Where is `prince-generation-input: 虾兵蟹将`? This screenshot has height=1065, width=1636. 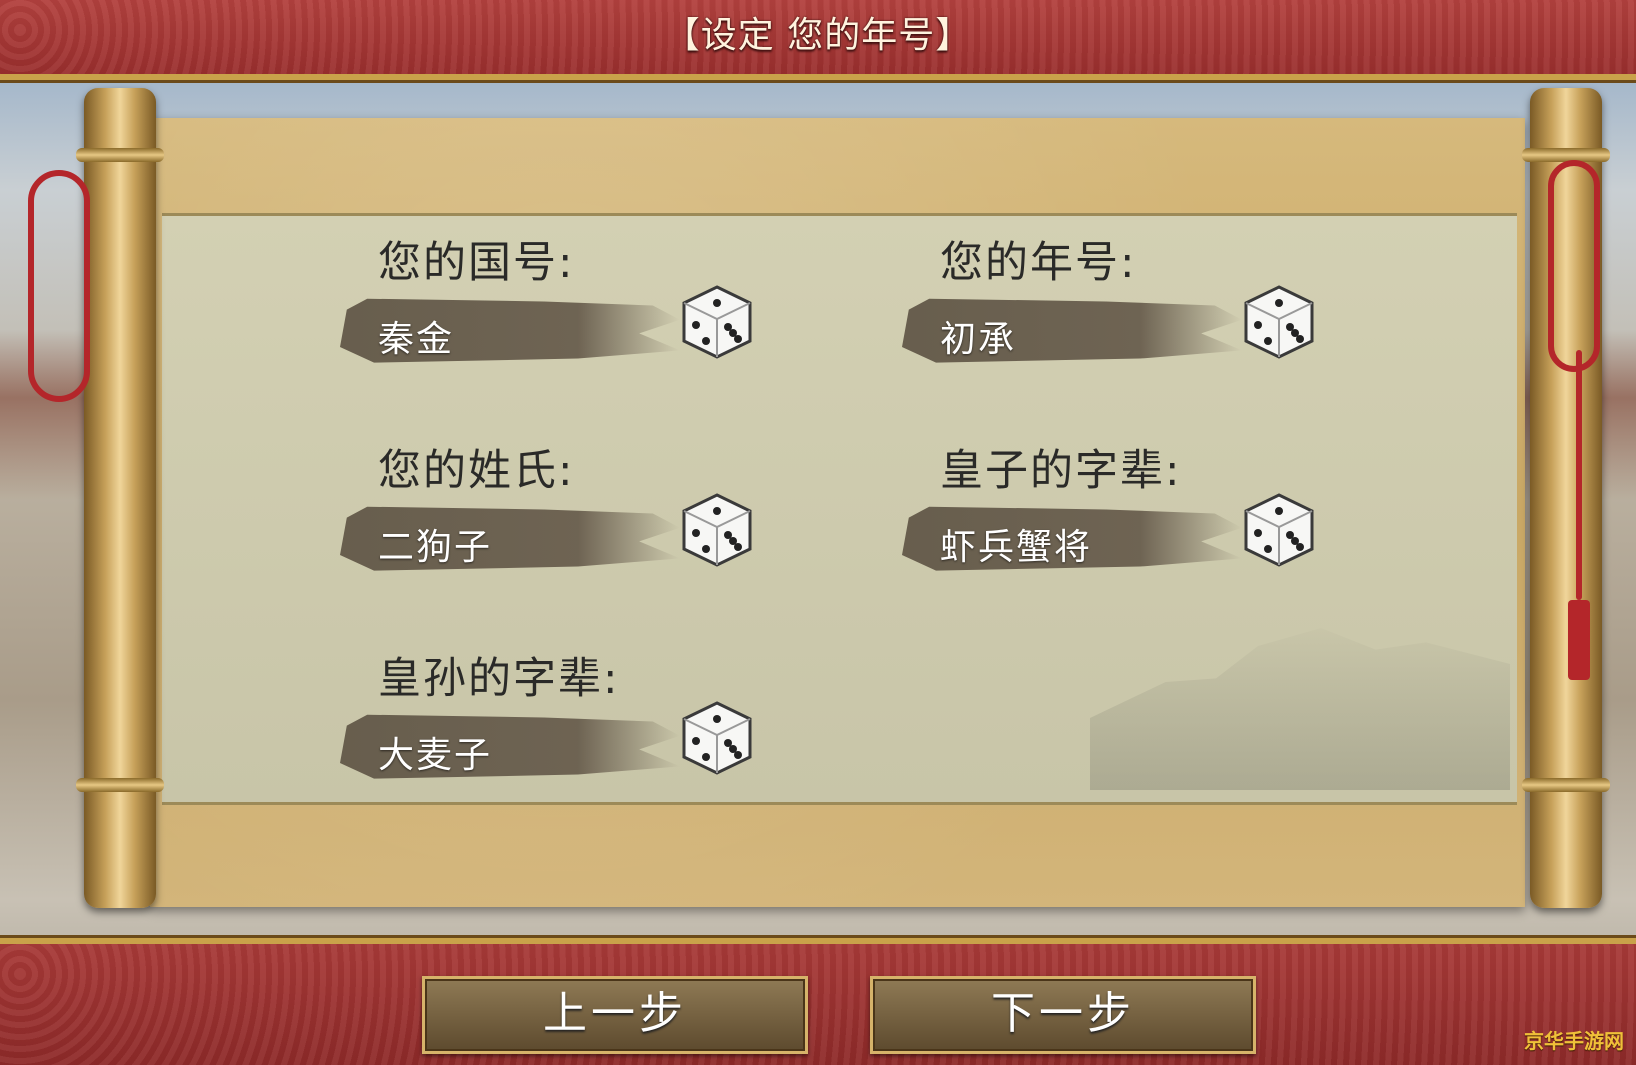 prince-generation-input: 虾兵蟹将 is located at coordinates (1016, 544).